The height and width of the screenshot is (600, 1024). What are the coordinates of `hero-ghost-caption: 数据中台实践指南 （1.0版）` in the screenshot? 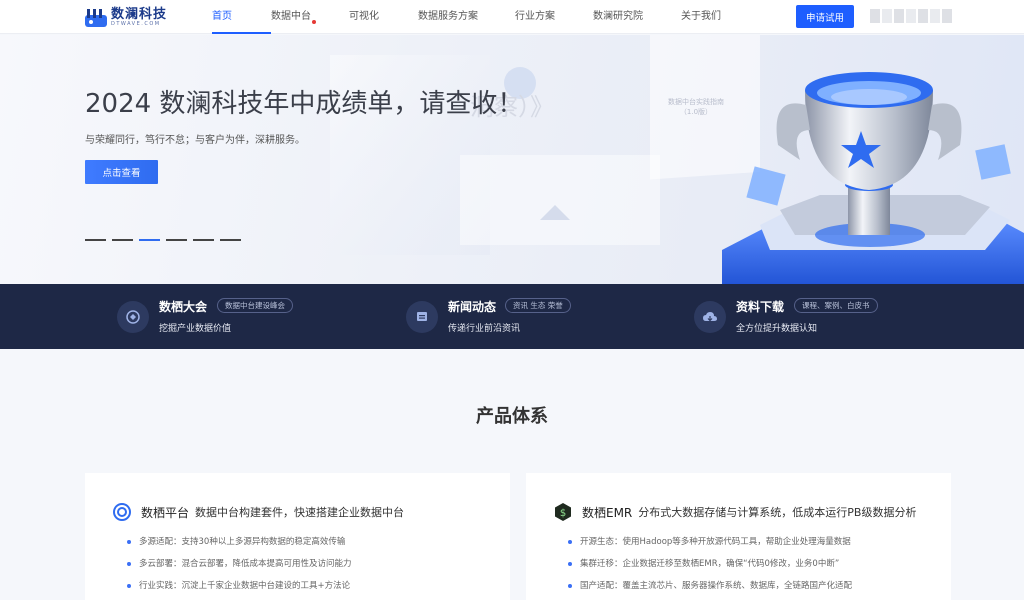 It's located at (696, 107).